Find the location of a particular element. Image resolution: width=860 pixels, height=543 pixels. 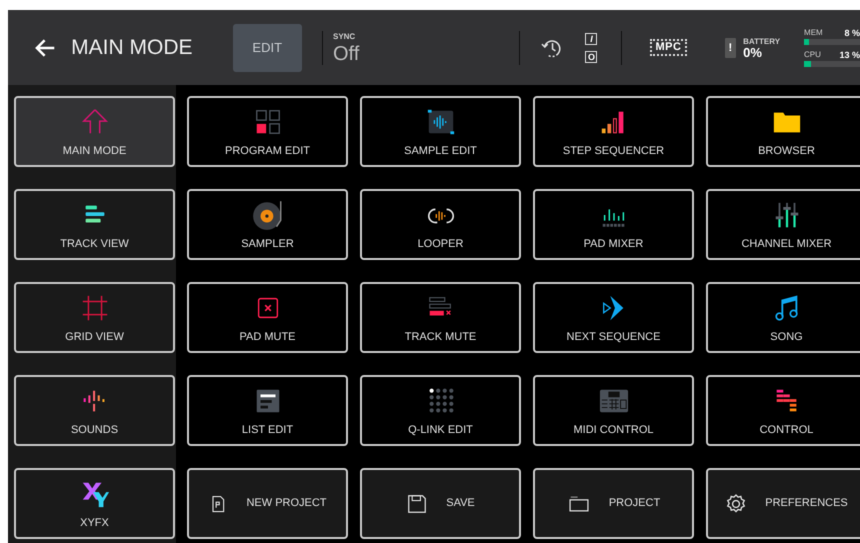

punch-out-button: O is located at coordinates (591, 56).